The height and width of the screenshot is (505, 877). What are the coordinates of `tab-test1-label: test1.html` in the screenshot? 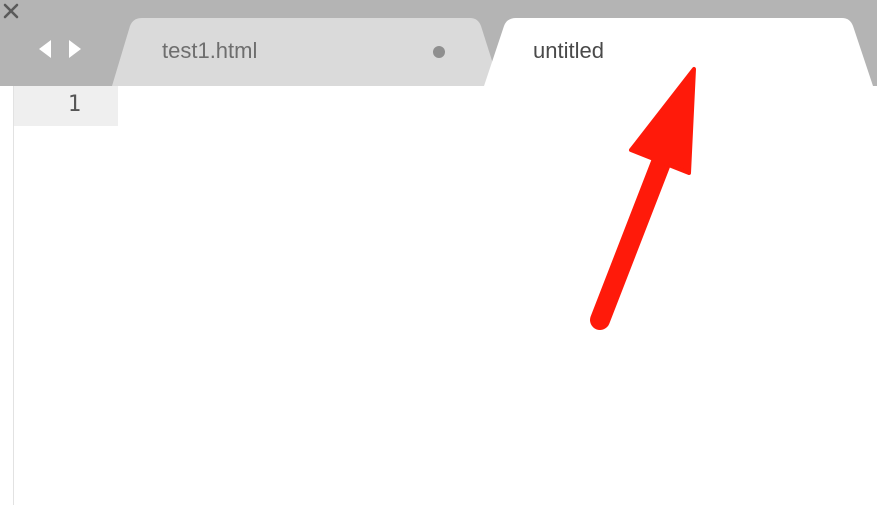 It's located at (210, 50).